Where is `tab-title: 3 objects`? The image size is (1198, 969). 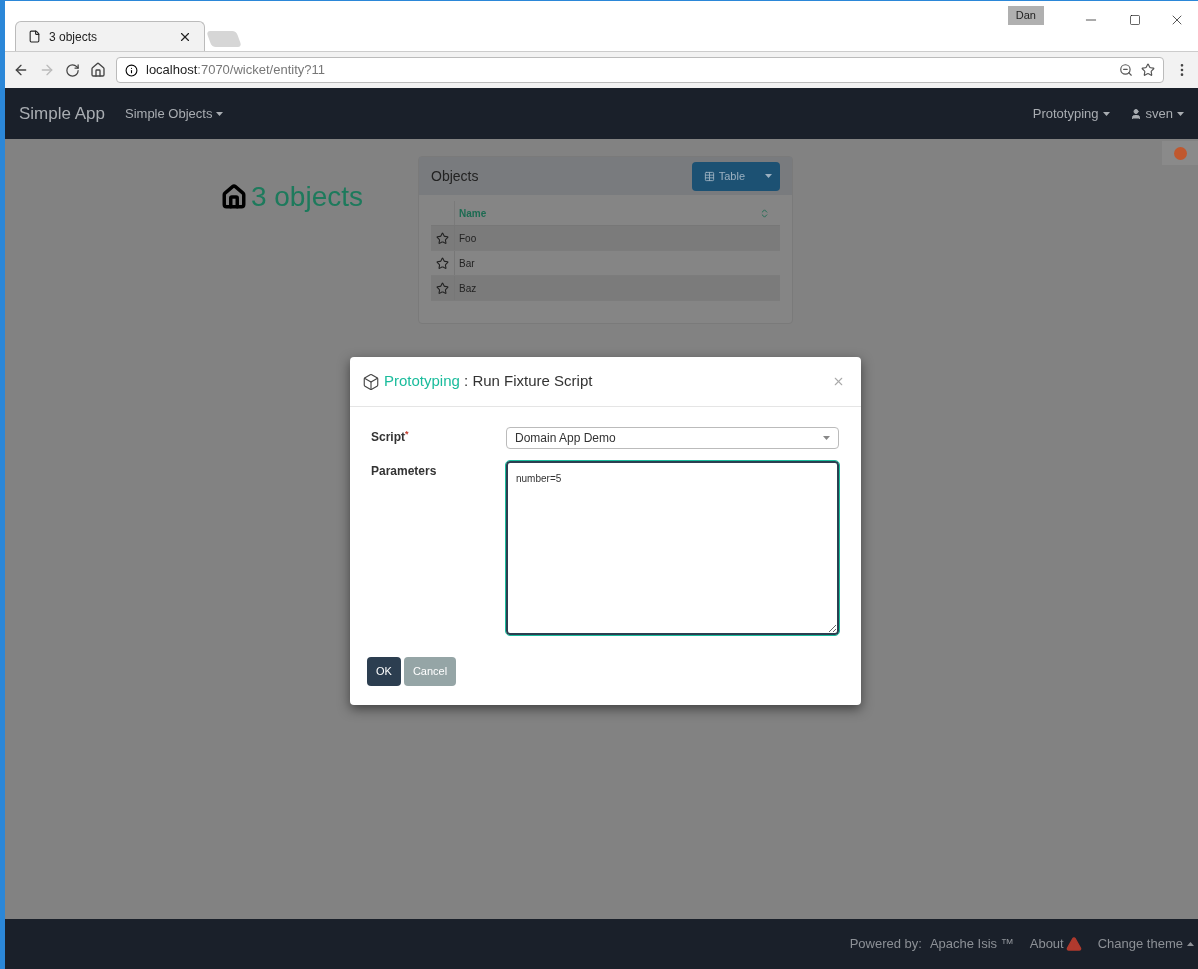 tab-title: 3 objects is located at coordinates (74, 37).